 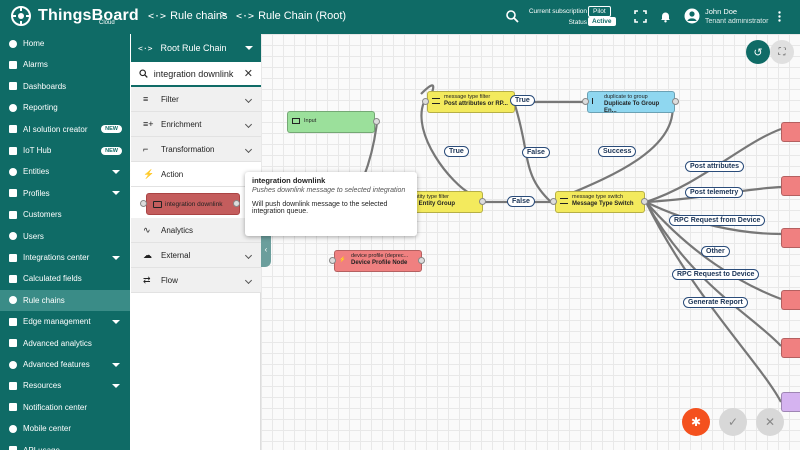 I want to click on link-label: Success, so click(x=617, y=151).